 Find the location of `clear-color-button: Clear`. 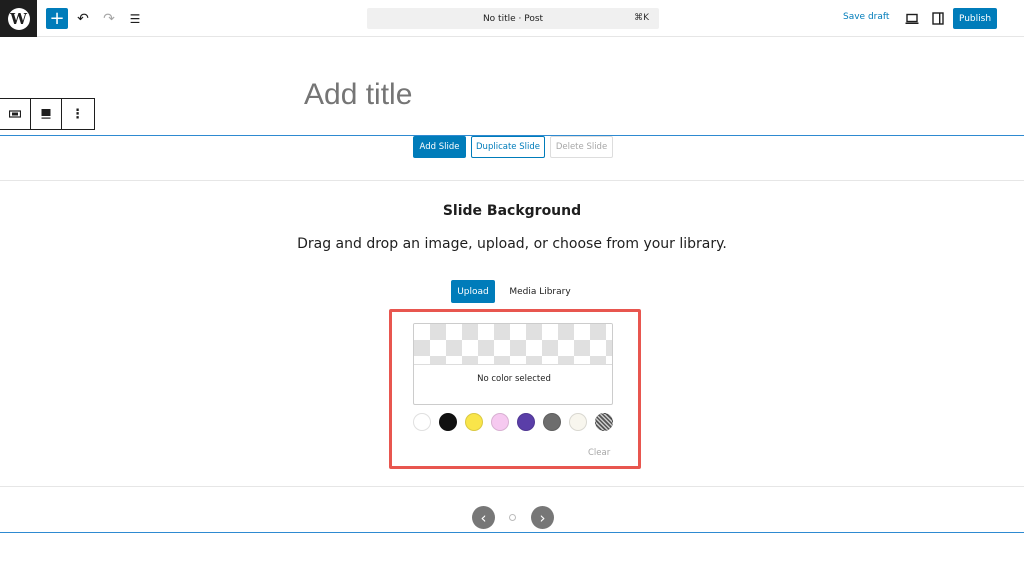

clear-color-button: Clear is located at coordinates (599, 453).